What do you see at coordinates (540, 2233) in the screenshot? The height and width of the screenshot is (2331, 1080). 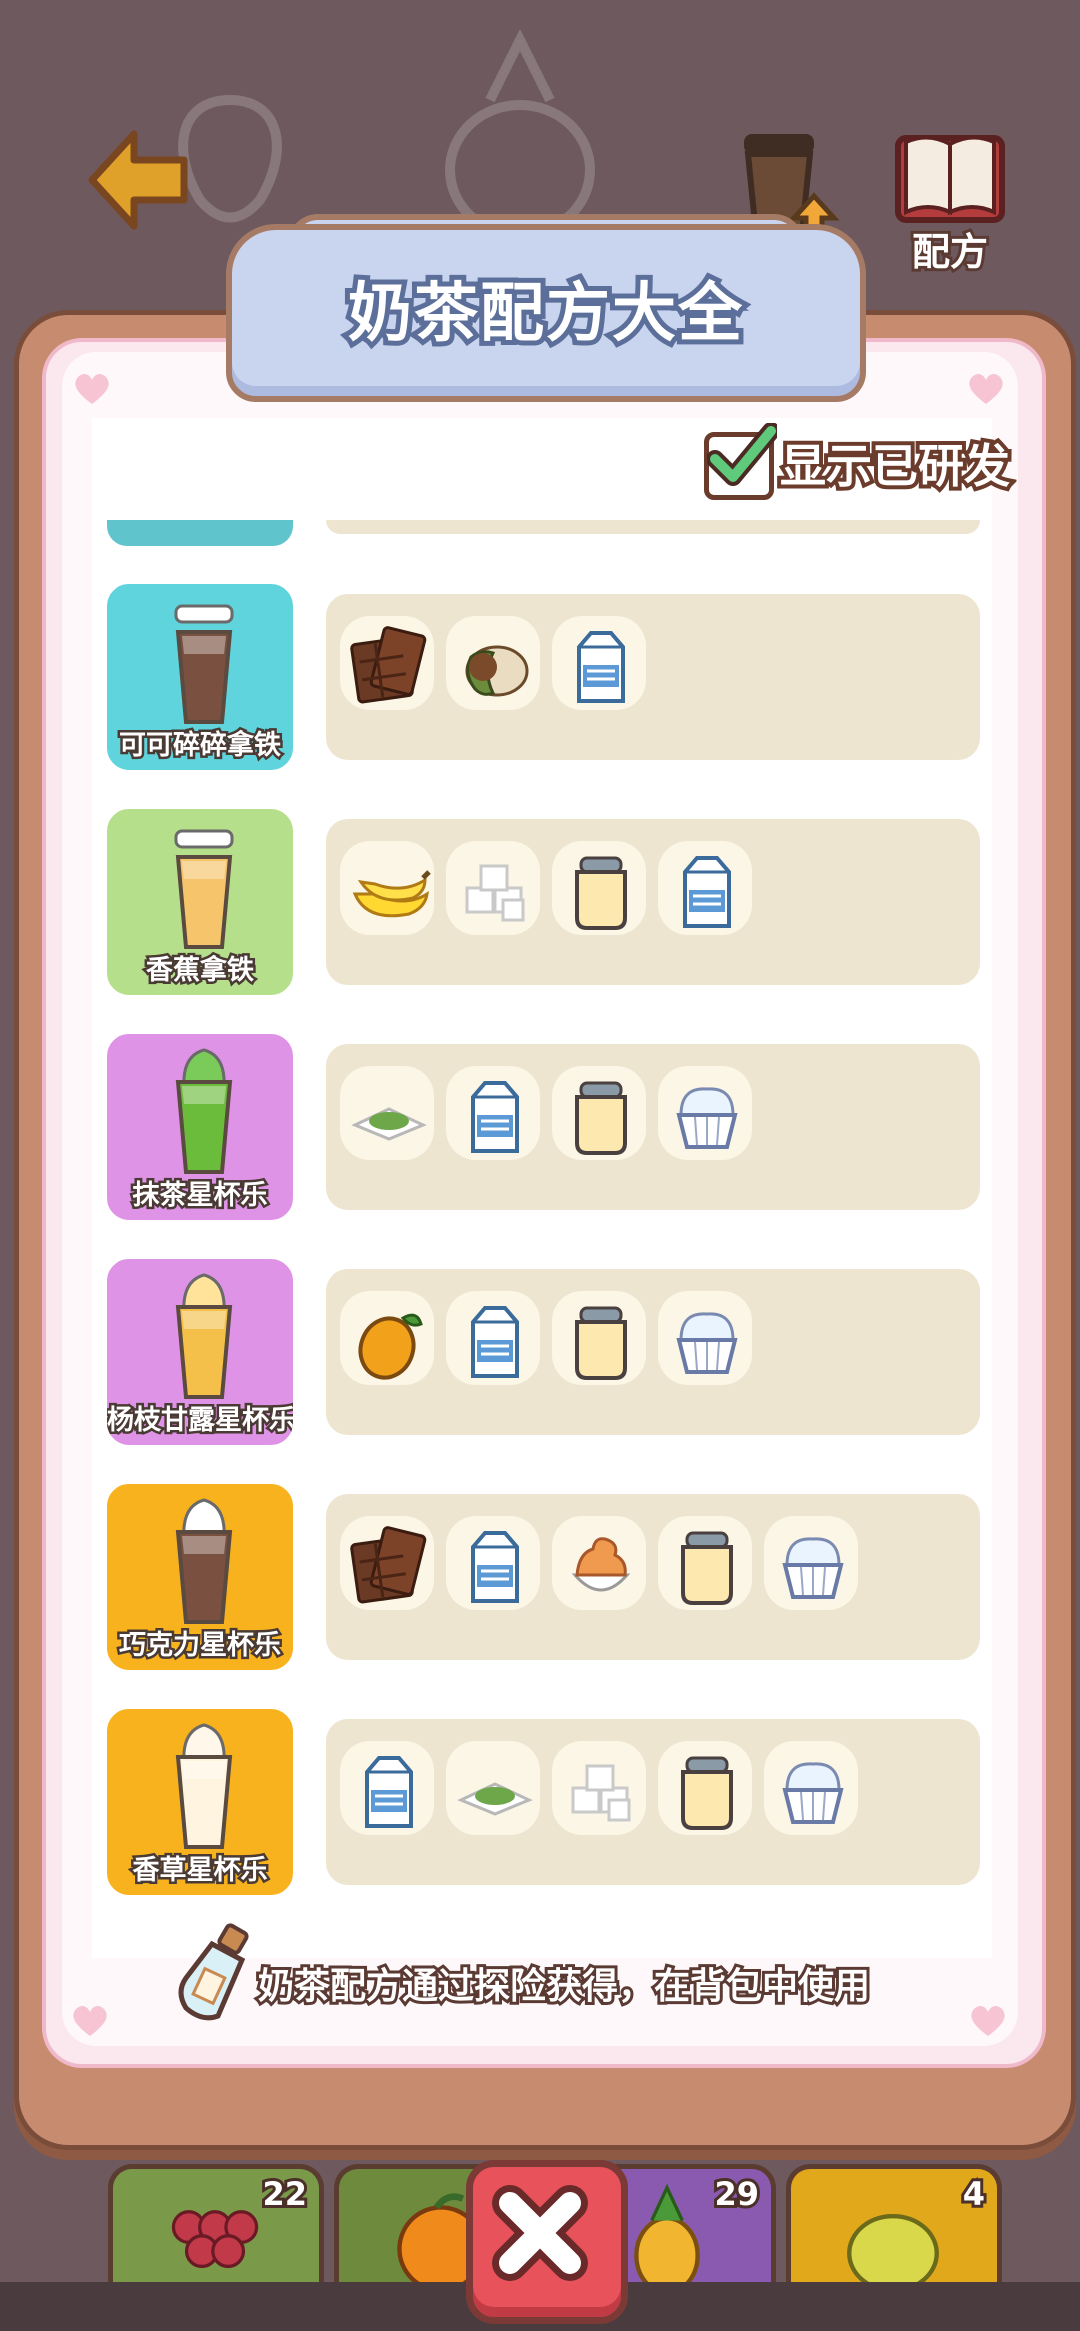 I see `close-icon` at bounding box center [540, 2233].